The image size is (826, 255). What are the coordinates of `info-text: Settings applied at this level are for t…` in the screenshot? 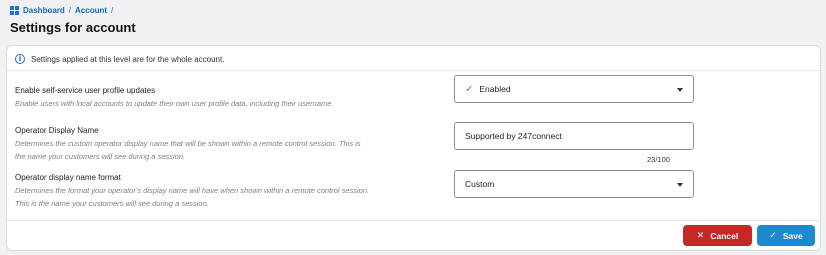 It's located at (128, 59).